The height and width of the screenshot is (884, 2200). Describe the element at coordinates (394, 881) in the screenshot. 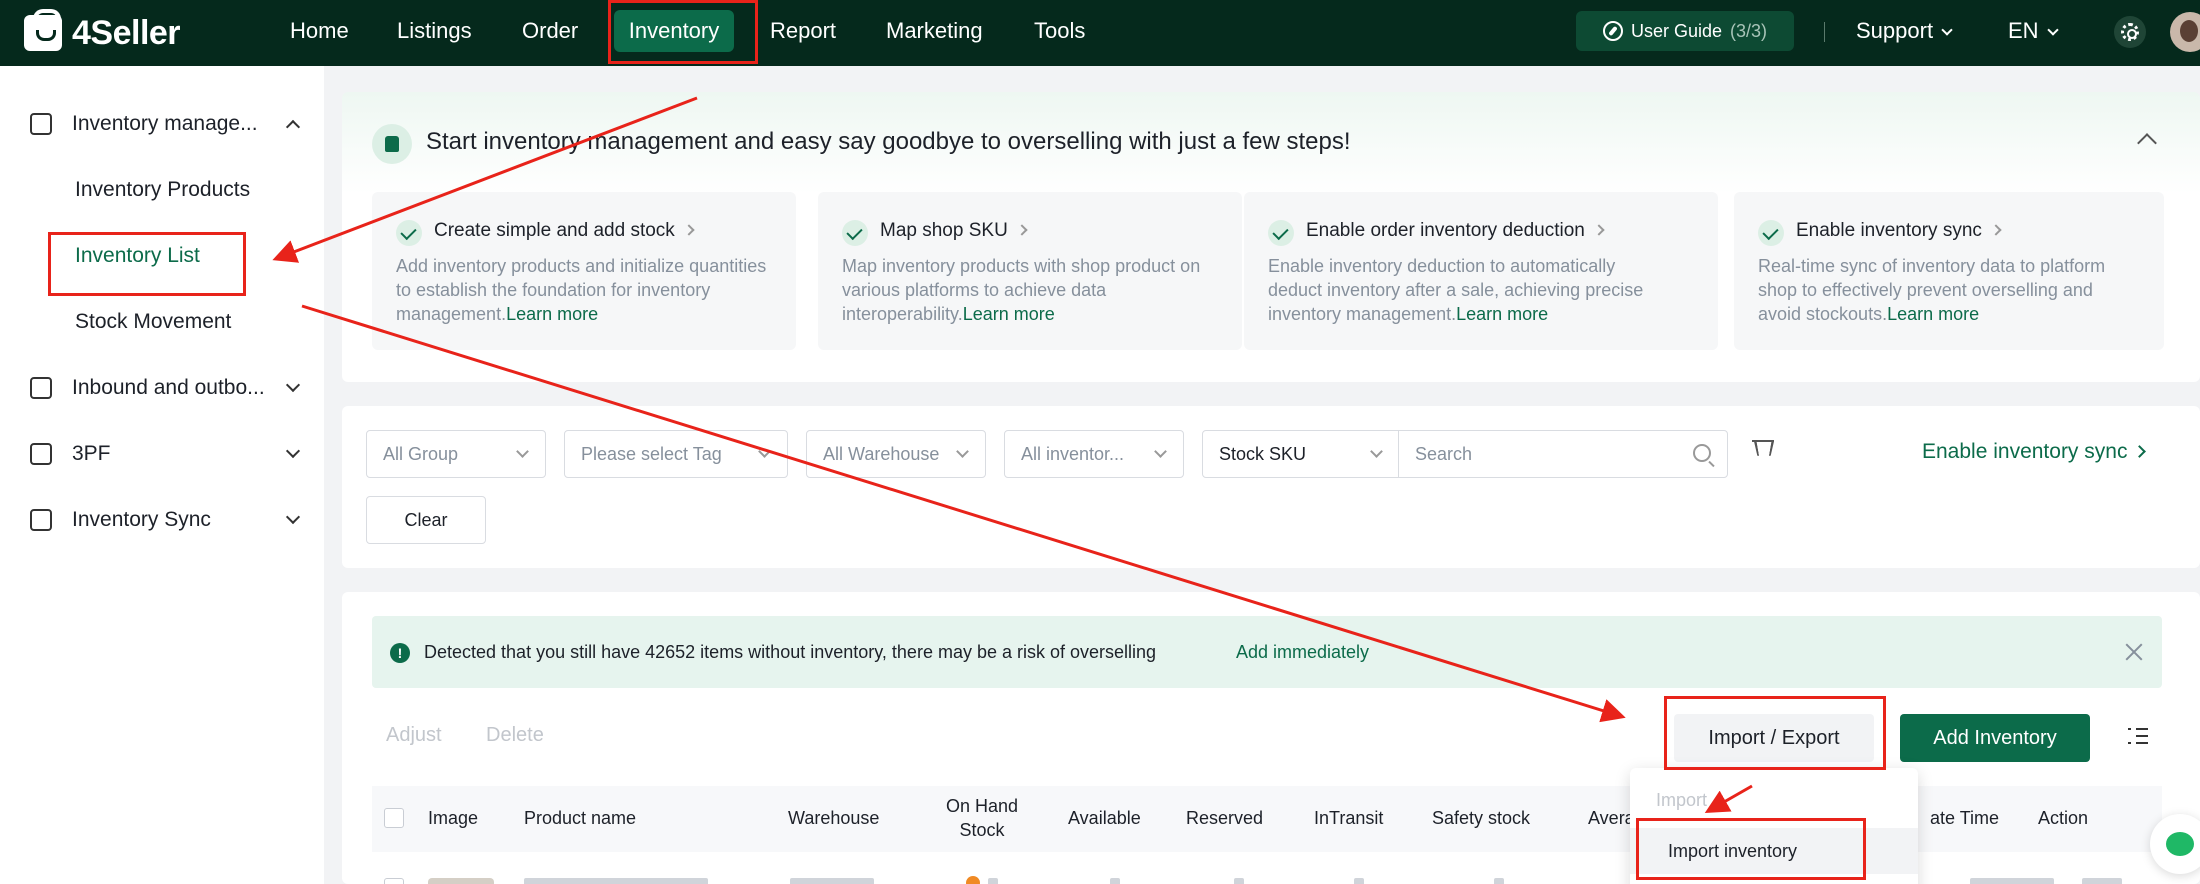

I see `row-checkbox` at that location.